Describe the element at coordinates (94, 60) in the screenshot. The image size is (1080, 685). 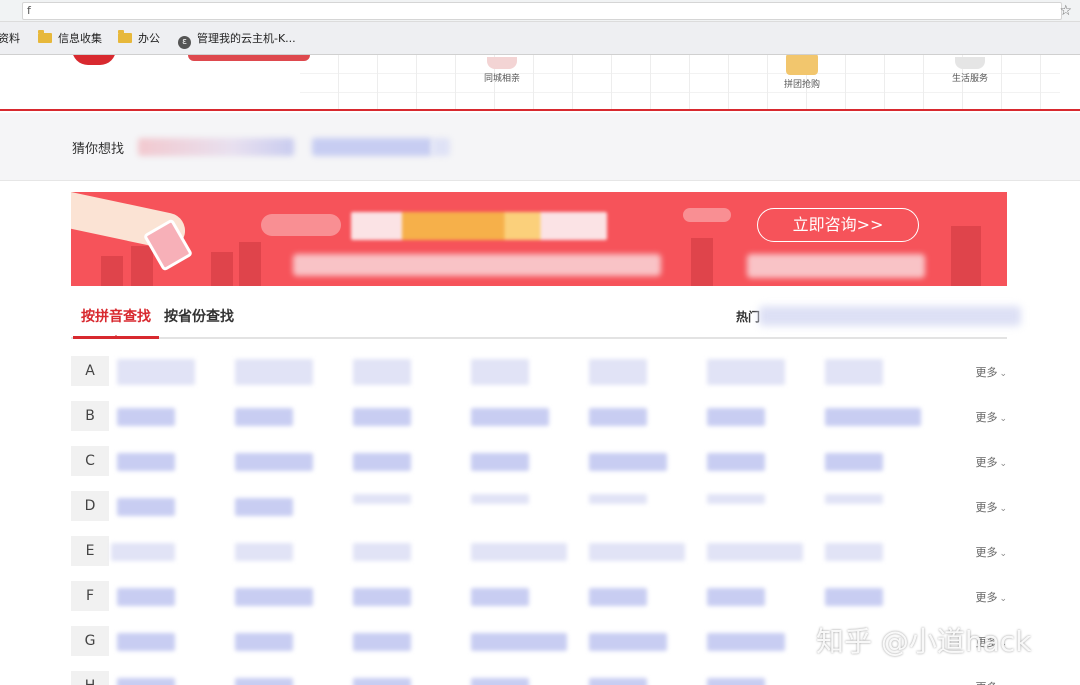
I see `logo-icon` at that location.